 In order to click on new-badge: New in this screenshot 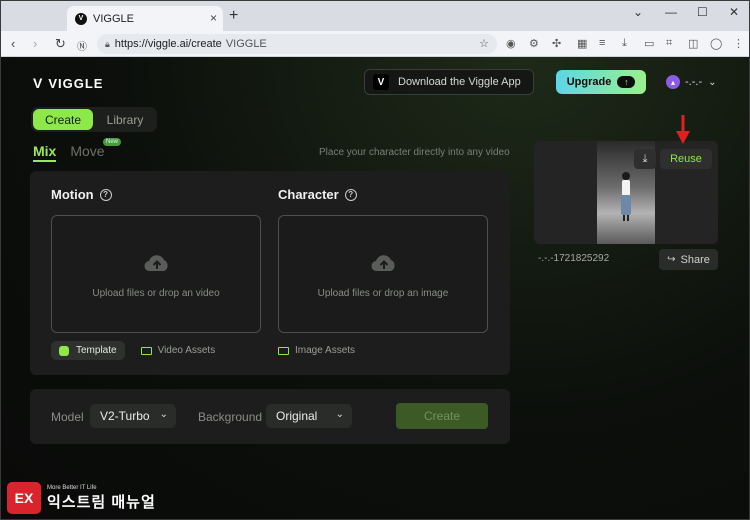, I will do `click(112, 142)`.